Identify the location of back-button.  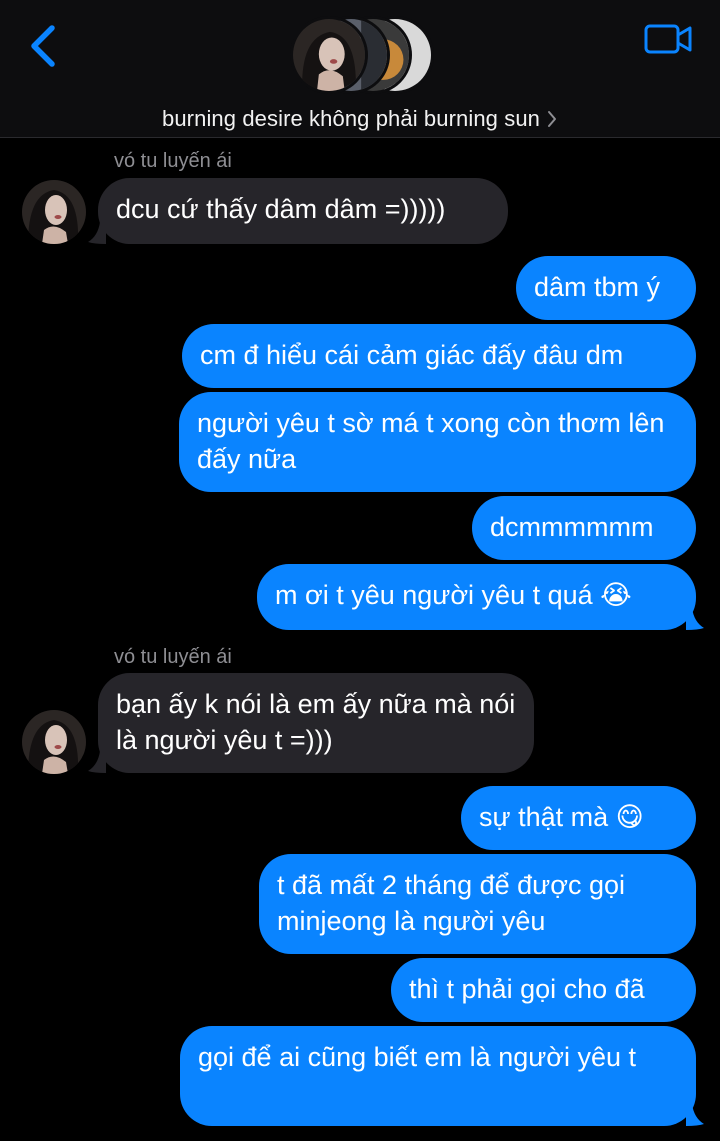
(44, 46).